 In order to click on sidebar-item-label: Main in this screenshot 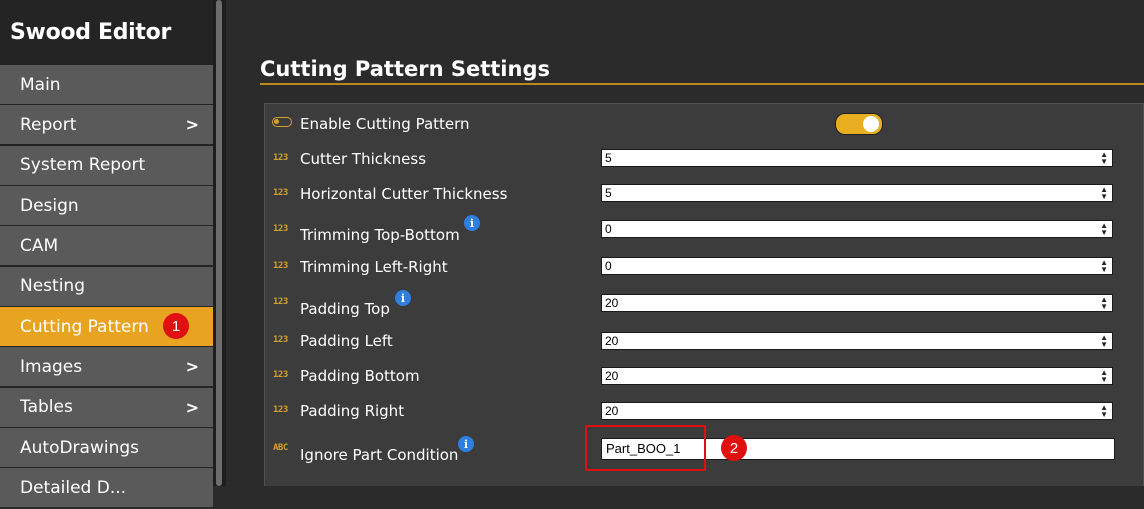, I will do `click(40, 84)`.